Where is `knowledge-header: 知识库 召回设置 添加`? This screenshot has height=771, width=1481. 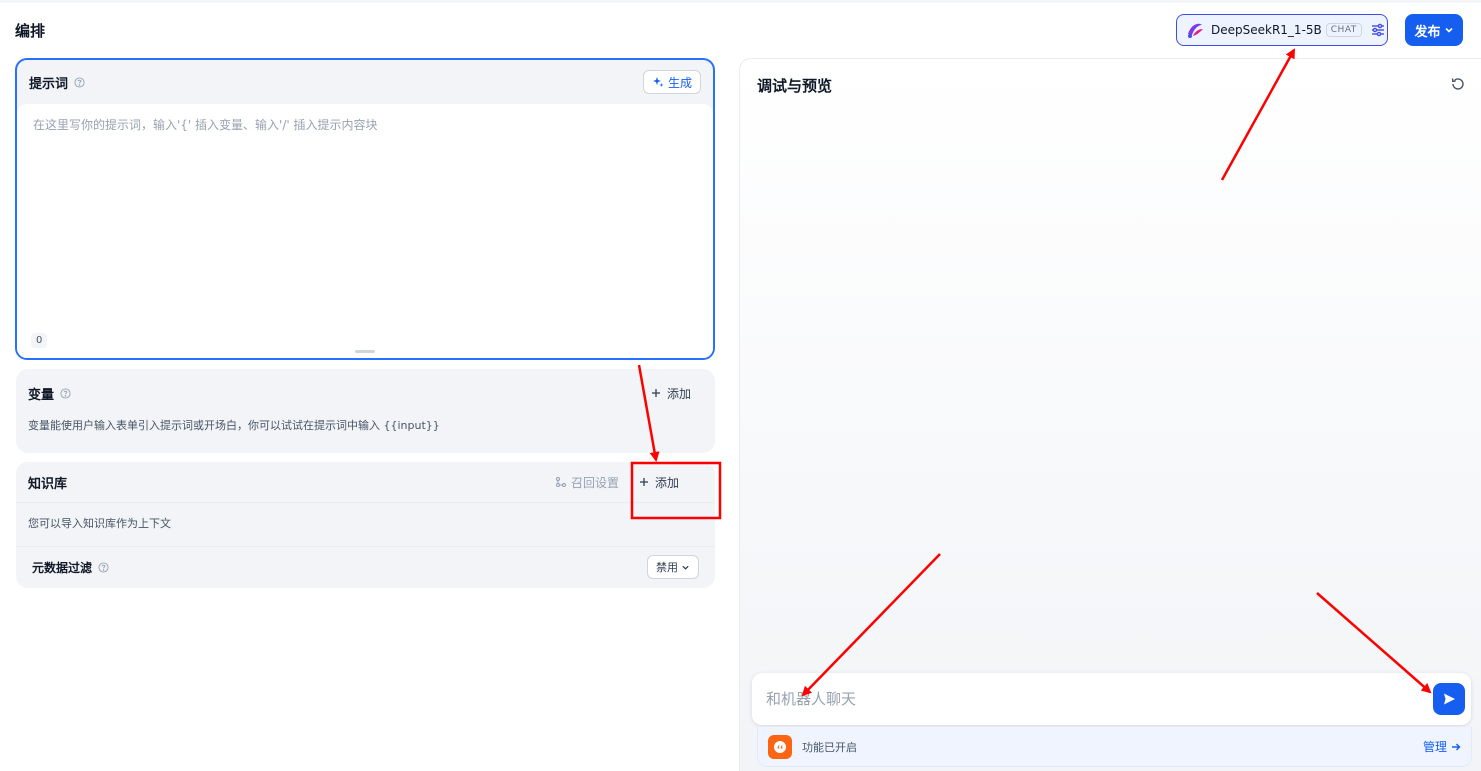
knowledge-header: 知识库 召回设置 添加 is located at coordinates (365, 482).